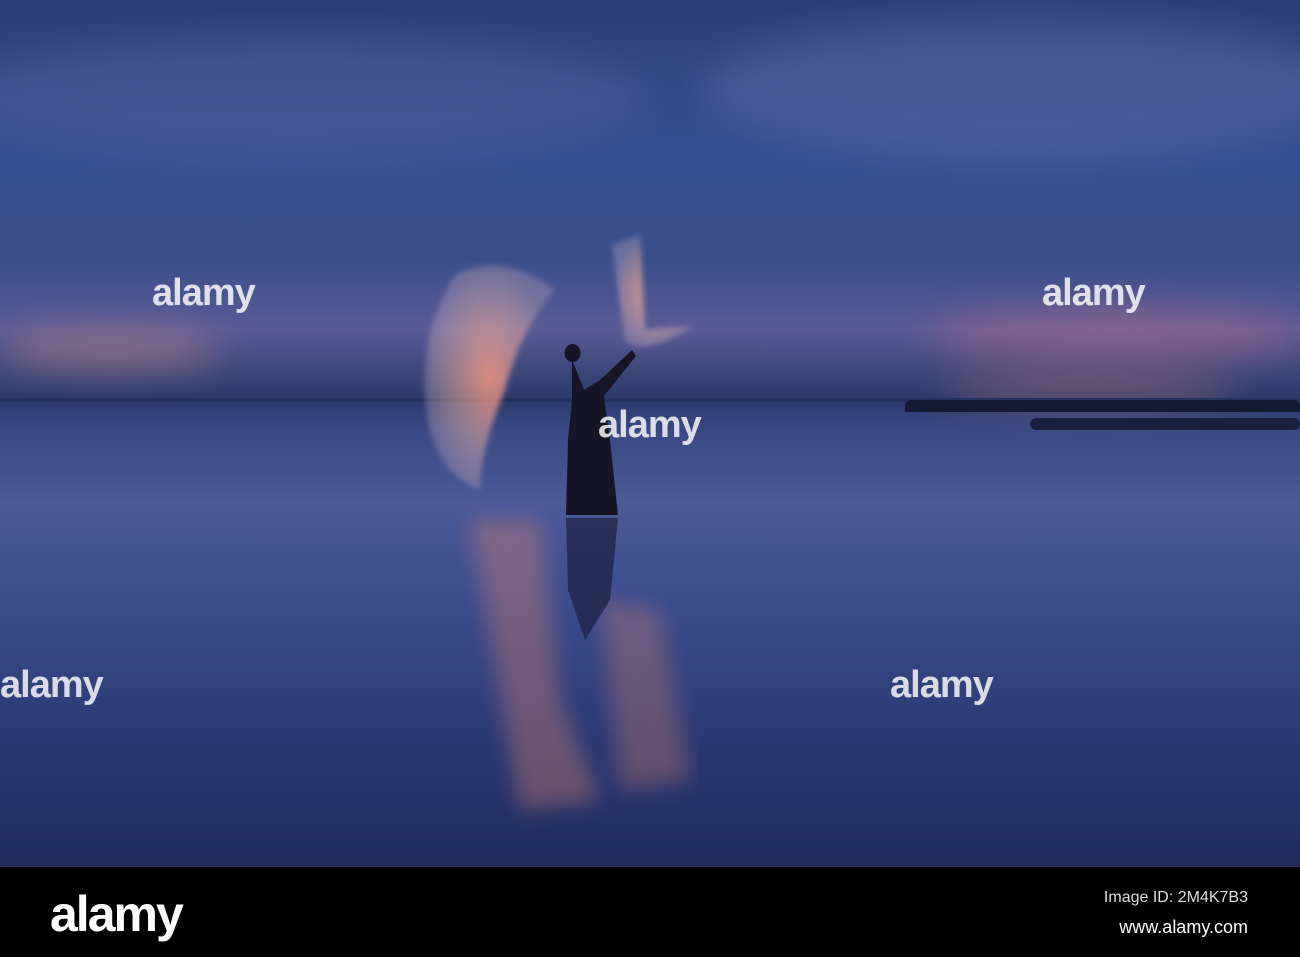 This screenshot has width=1300, height=957. Describe the element at coordinates (1183, 927) in the screenshot. I see `website-url: www.alamy.com` at that location.